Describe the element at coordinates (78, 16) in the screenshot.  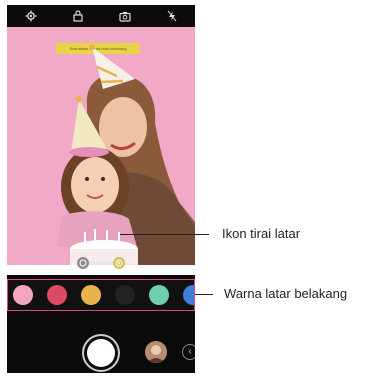
I see `lock-icon` at that location.